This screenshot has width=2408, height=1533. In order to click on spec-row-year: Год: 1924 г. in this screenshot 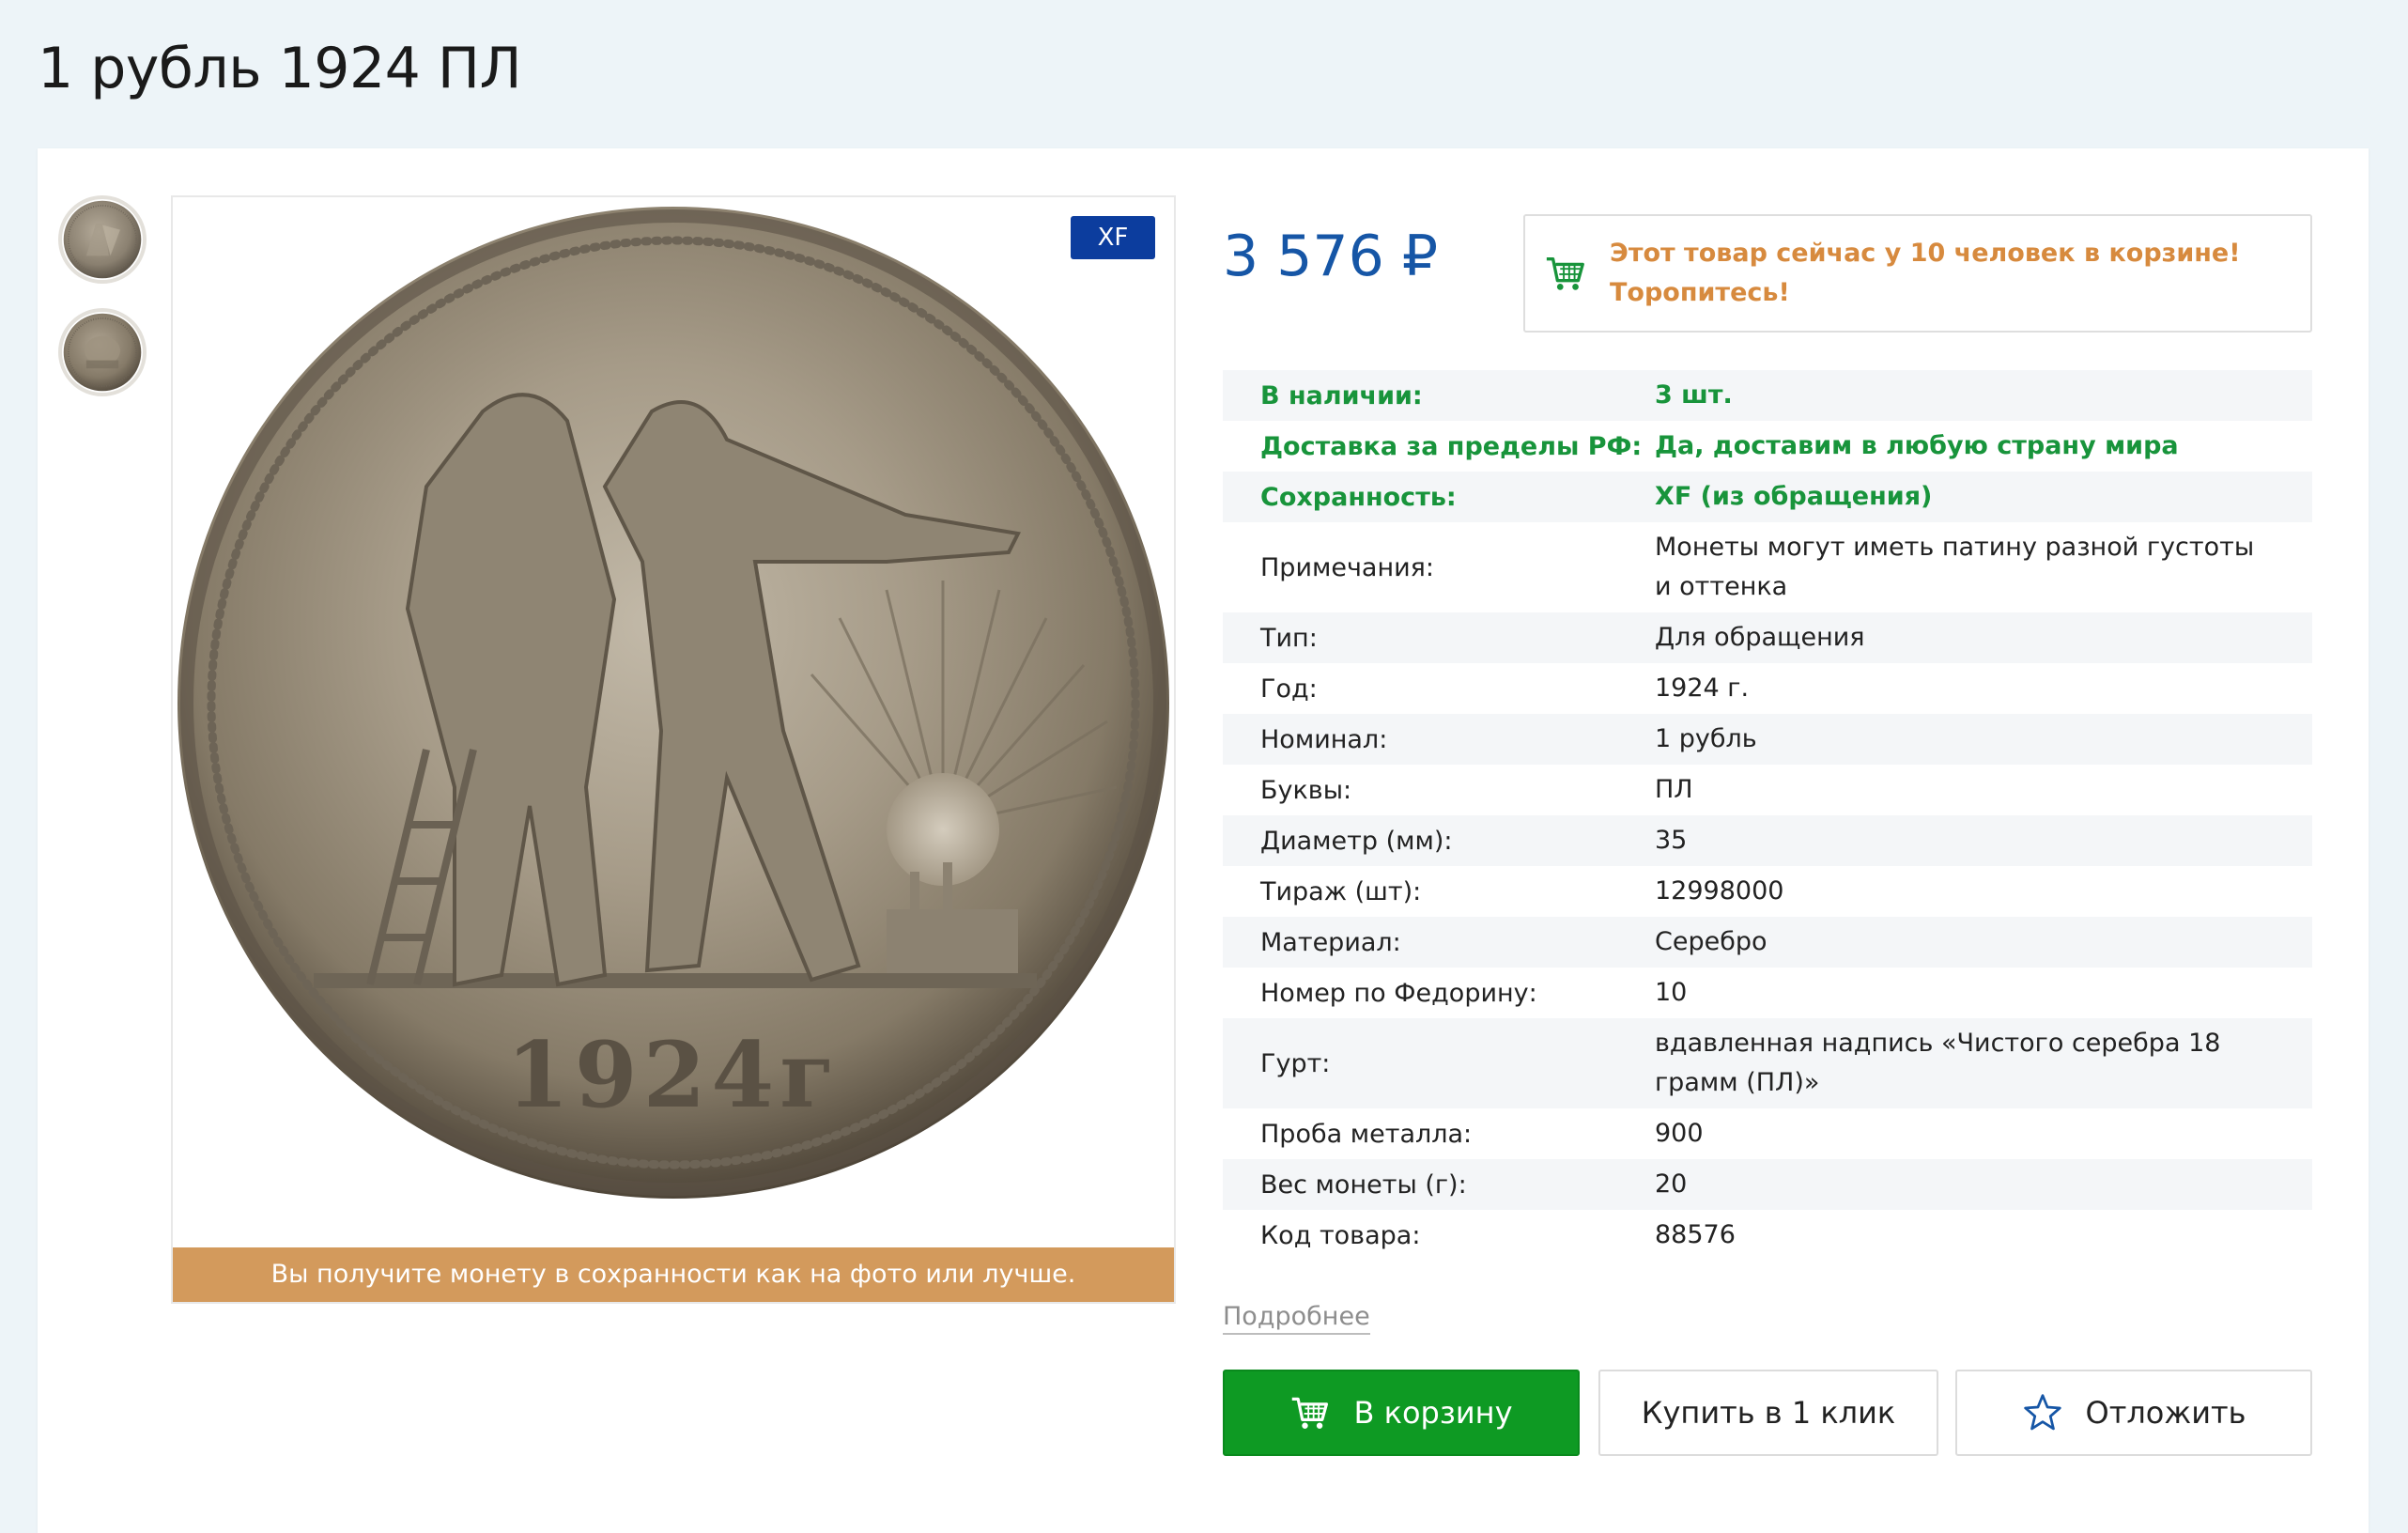, I will do `click(1767, 688)`.